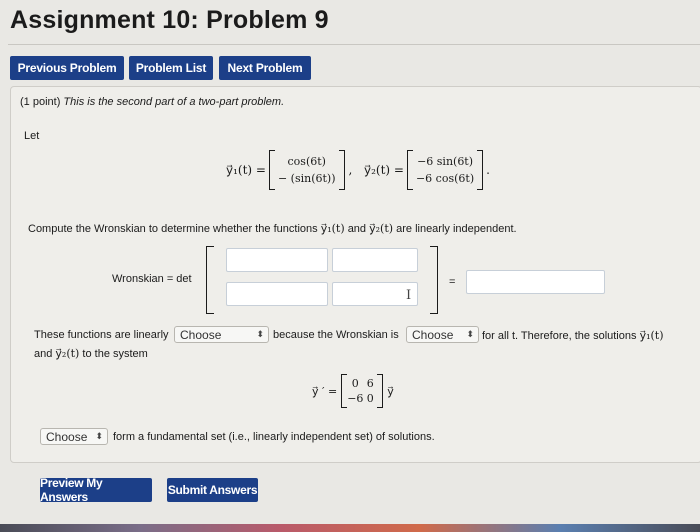  Describe the element at coordinates (67, 436) in the screenshot. I see `fundamental-select-value: Choose` at that location.